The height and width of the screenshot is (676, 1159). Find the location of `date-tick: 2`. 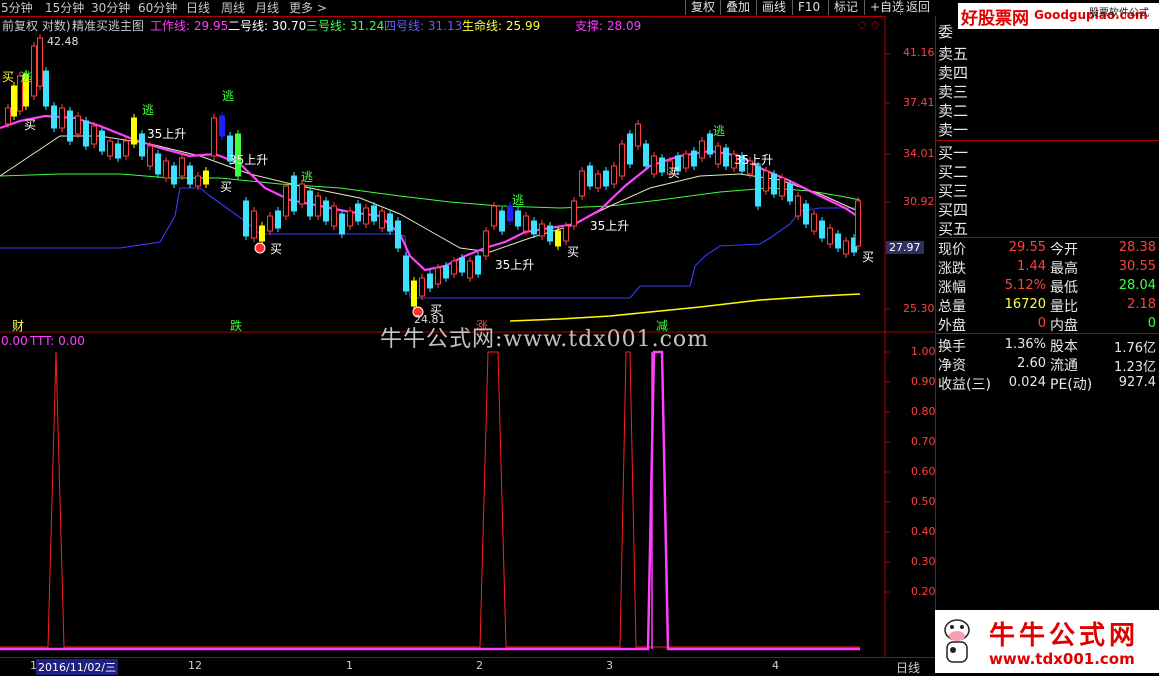

date-tick: 2 is located at coordinates (479, 665).